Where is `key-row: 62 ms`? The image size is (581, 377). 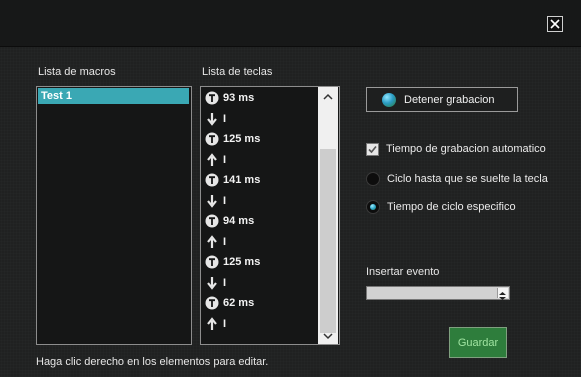
key-row: 62 ms is located at coordinates (229, 303).